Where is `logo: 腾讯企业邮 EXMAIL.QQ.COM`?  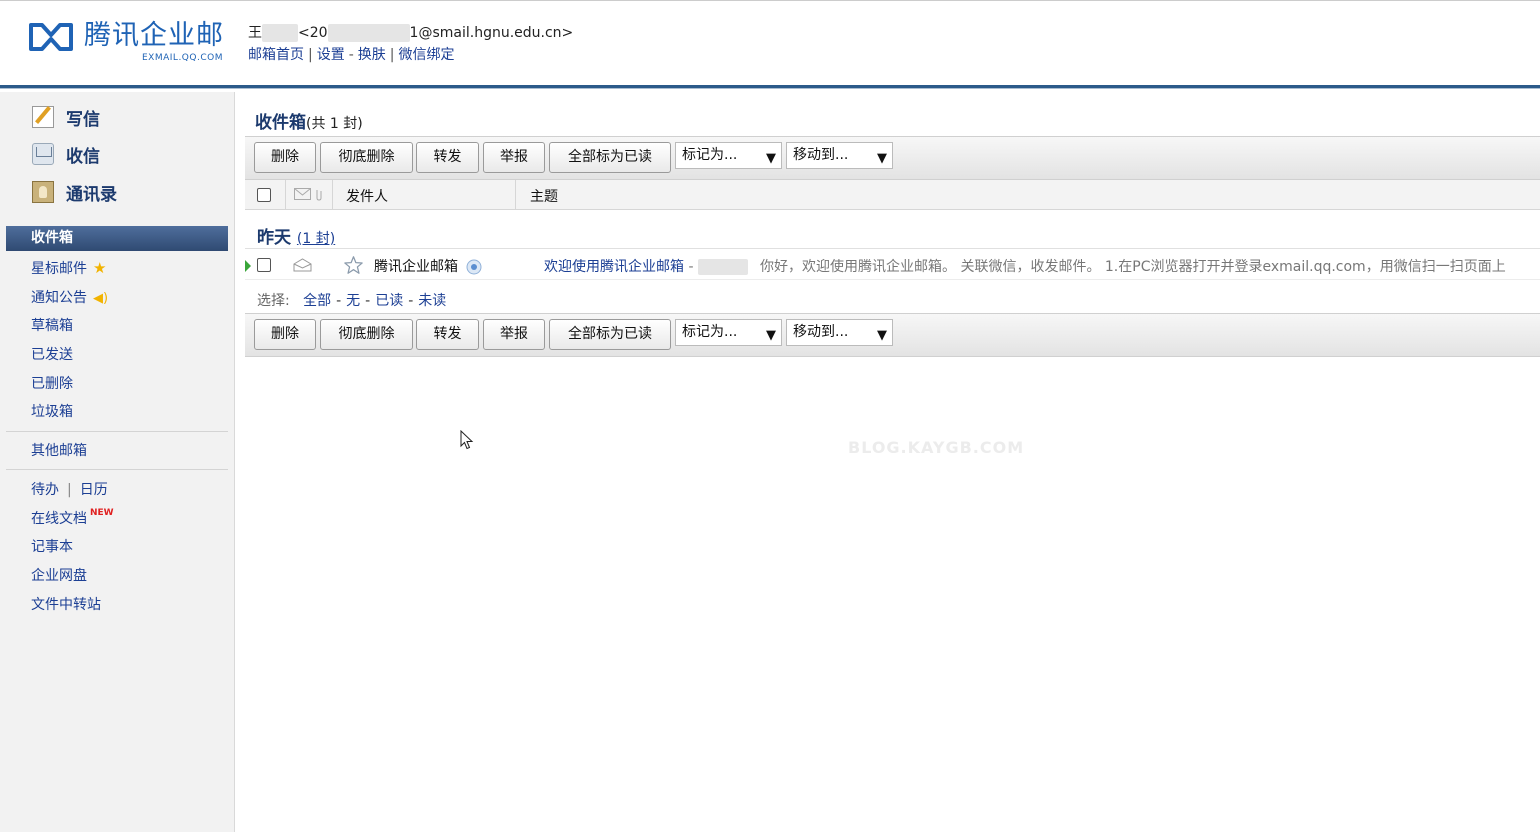
logo: 腾讯企业邮 EXMAIL.QQ.COM is located at coordinates (128, 42).